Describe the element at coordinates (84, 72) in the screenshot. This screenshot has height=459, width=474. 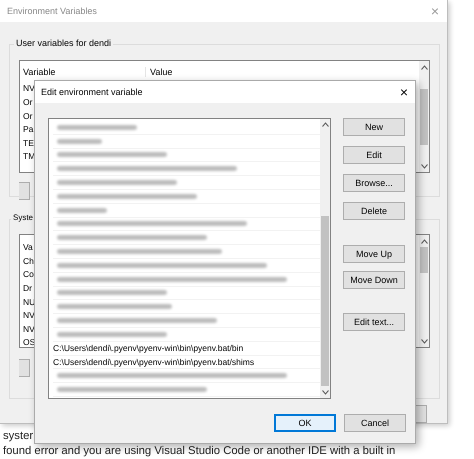
I see `column-header: Variable` at that location.